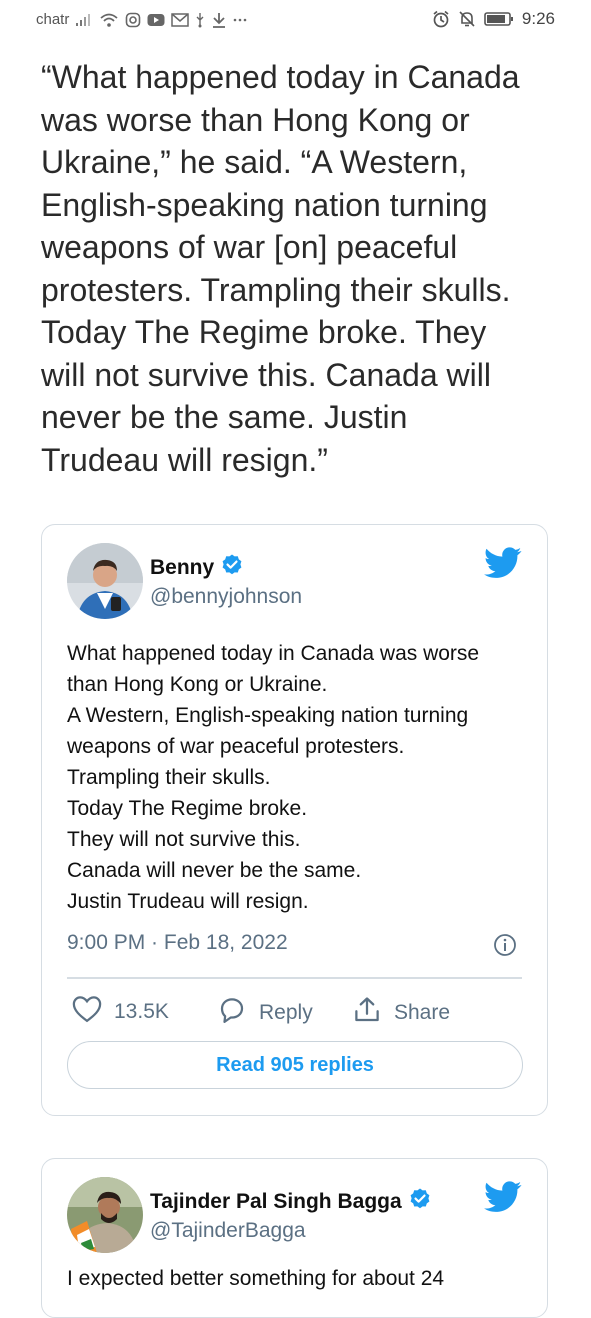 Image resolution: width=591 pixels, height=1318 pixels. I want to click on like-button: 13.5K, so click(120, 1012).